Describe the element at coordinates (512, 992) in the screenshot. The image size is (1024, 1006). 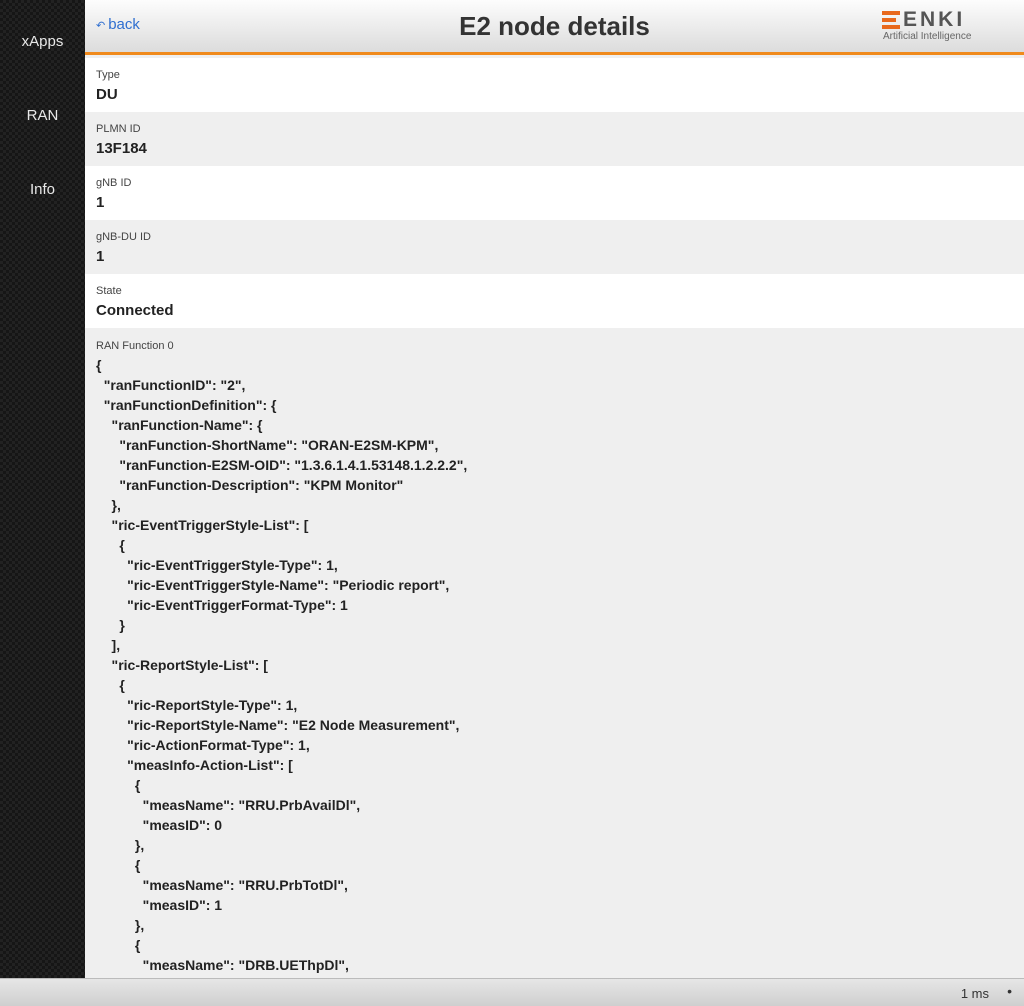
I see `status-bar: 1 ms •` at that location.